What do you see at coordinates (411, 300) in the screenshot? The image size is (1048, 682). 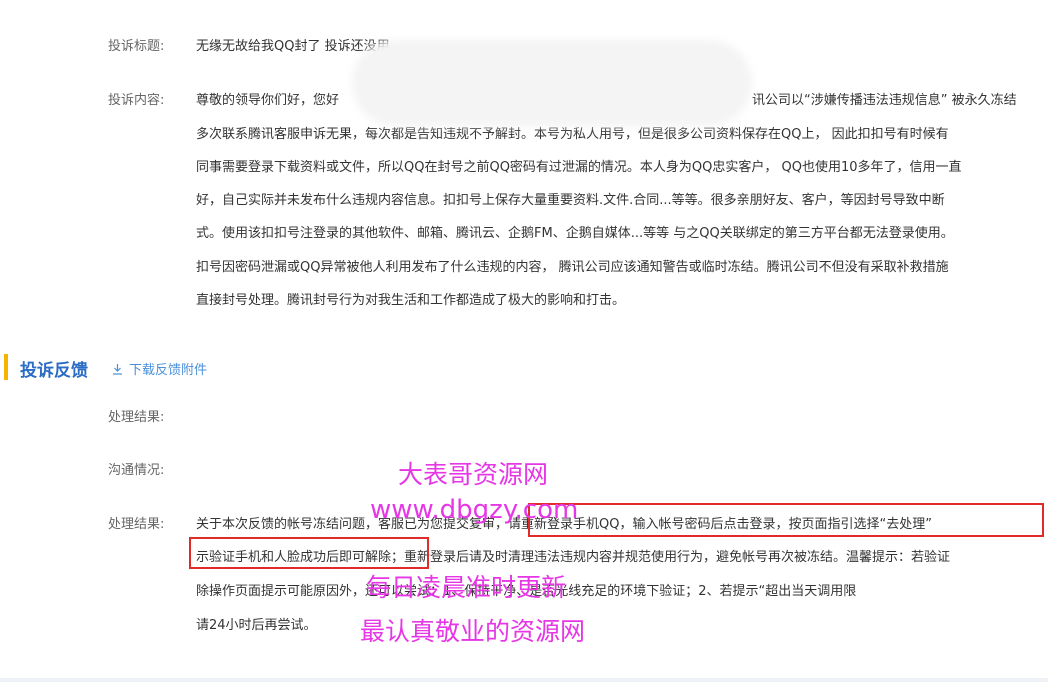 I see `complaint-content-line: 直接封号处理。腾讯封号行为对我生活和工作都造成了极大的影响和打击。` at bounding box center [411, 300].